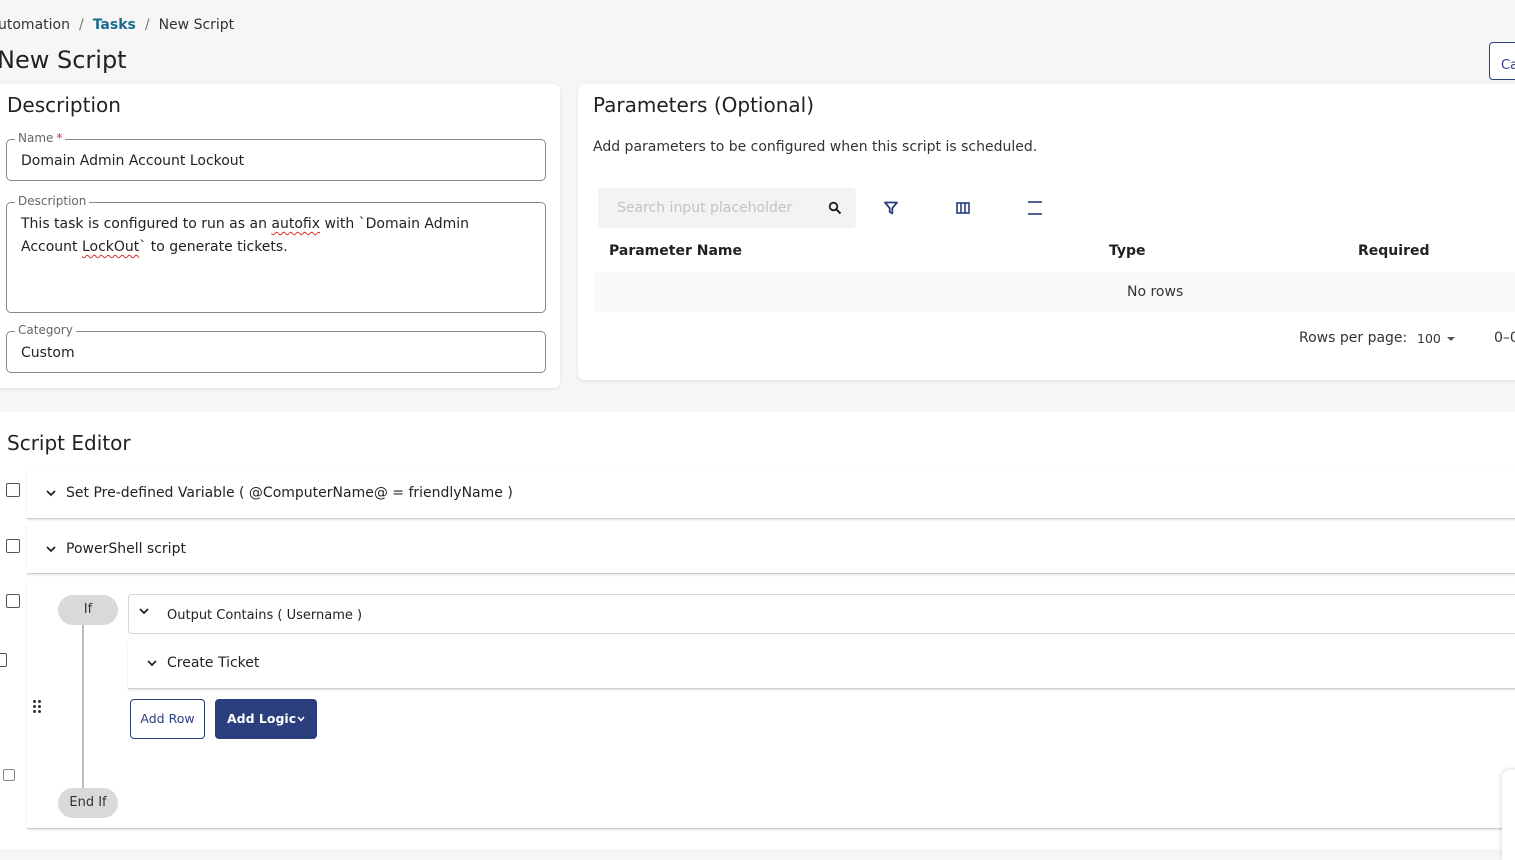  Describe the element at coordinates (37, 706) in the screenshot. I see `drag-handle-icon` at that location.